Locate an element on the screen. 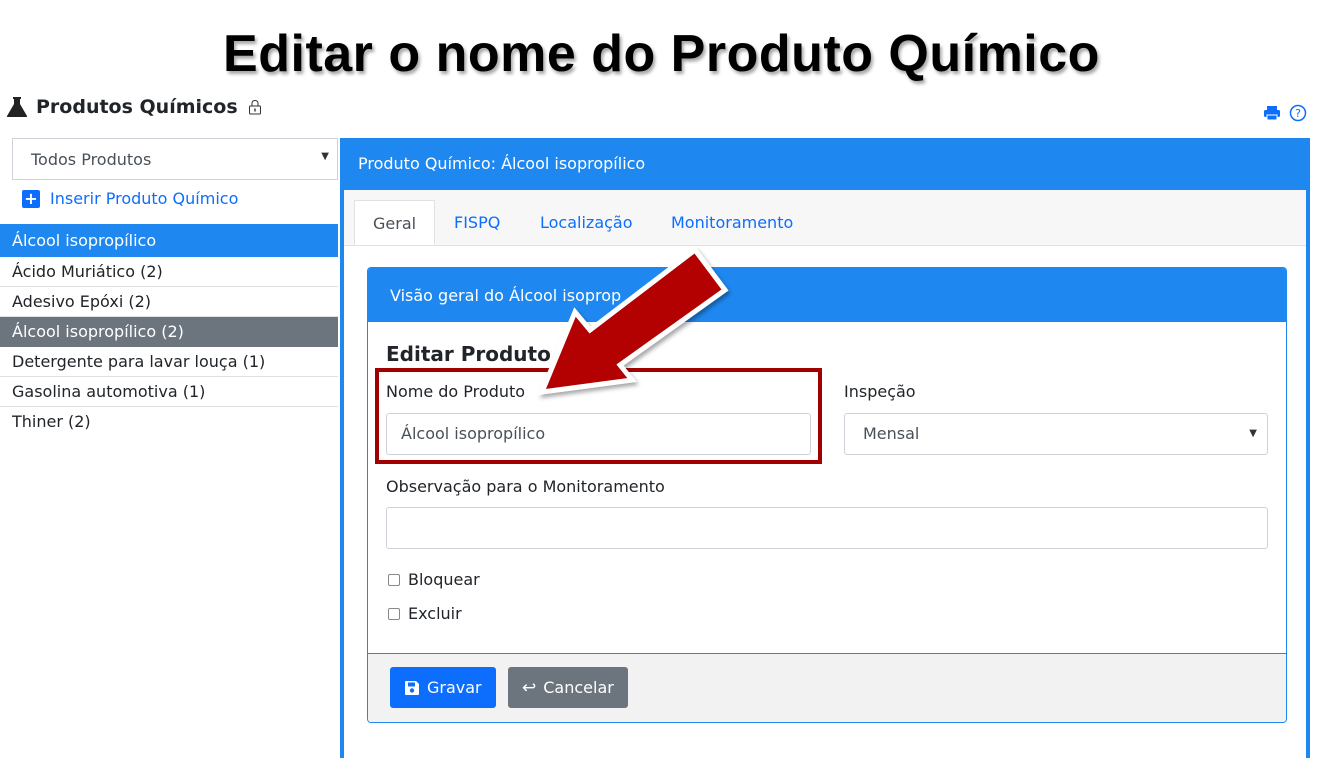 The height and width of the screenshot is (760, 1323). return-arrow-icon: ↩ is located at coordinates (529, 687).